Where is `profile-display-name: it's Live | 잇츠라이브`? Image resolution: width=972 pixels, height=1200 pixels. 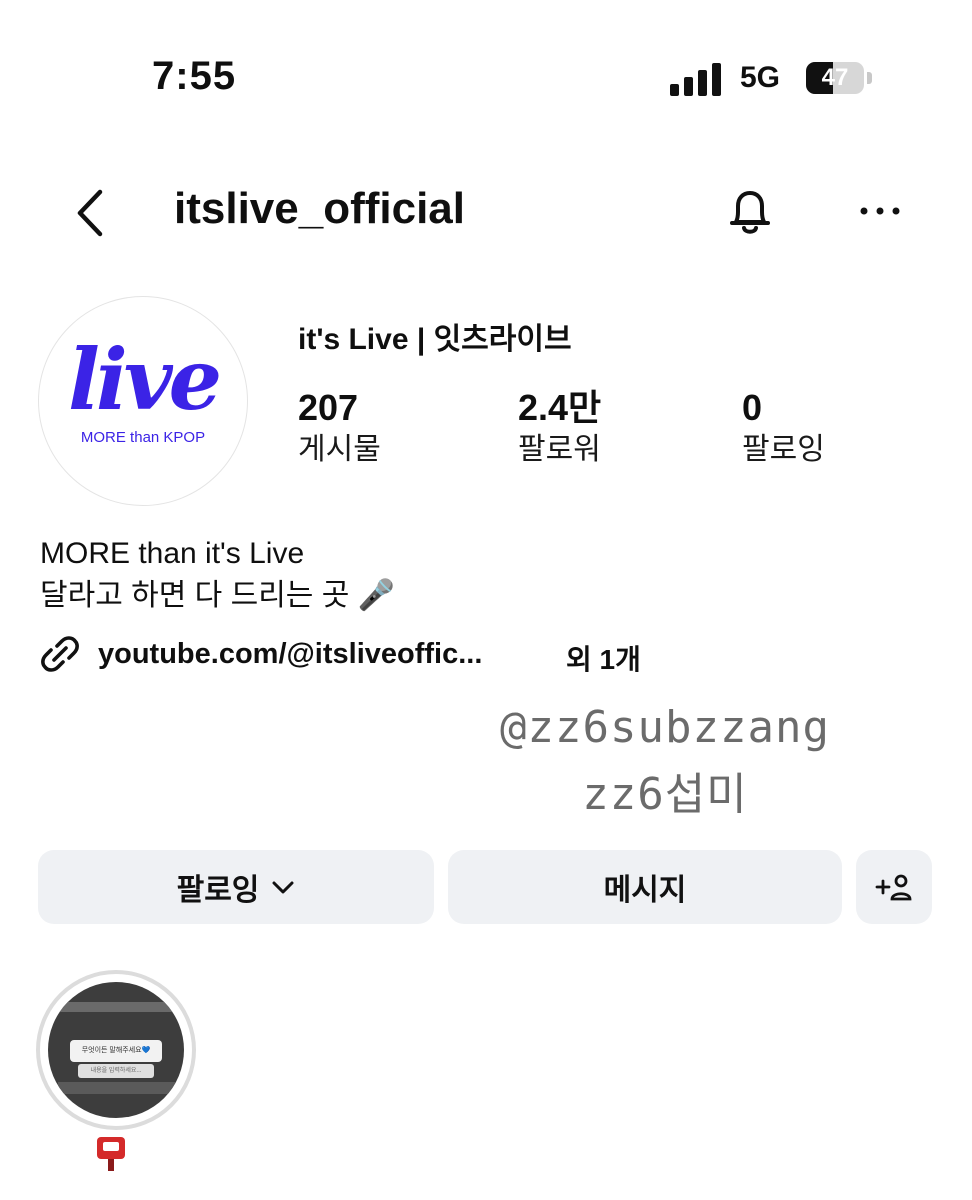 profile-display-name: it's Live | 잇츠라이브 is located at coordinates (435, 339).